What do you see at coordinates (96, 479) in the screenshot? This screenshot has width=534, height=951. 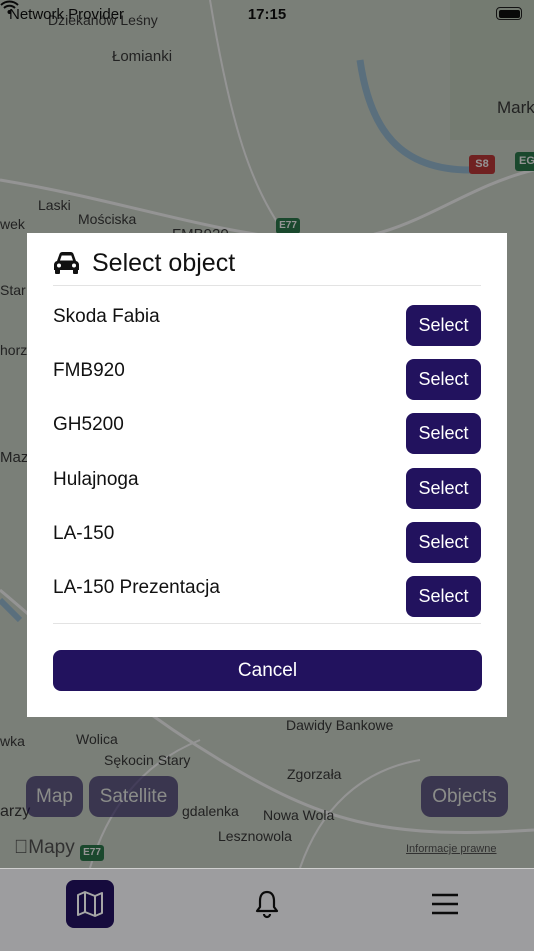 I see `object-name: Hulajnoga` at bounding box center [96, 479].